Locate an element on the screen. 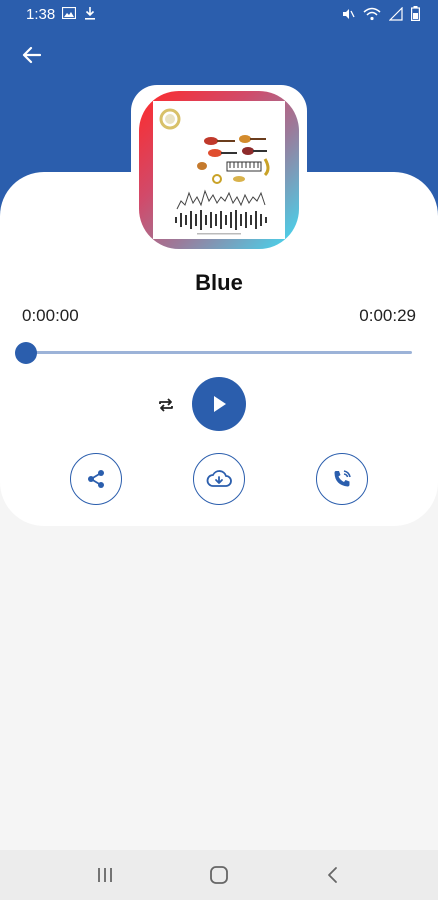 The image size is (438, 900). play-icon is located at coordinates (220, 404).